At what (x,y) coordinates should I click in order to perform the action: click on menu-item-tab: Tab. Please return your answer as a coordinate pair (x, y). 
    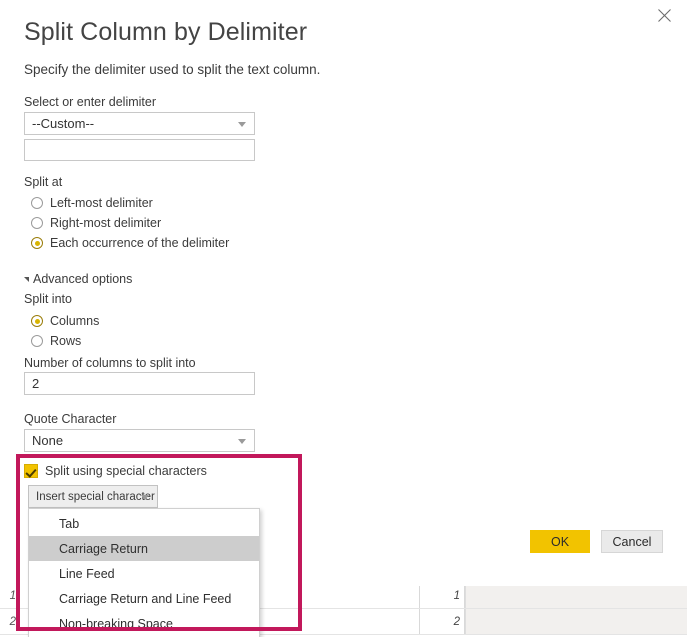
    Looking at the image, I should click on (144, 523).